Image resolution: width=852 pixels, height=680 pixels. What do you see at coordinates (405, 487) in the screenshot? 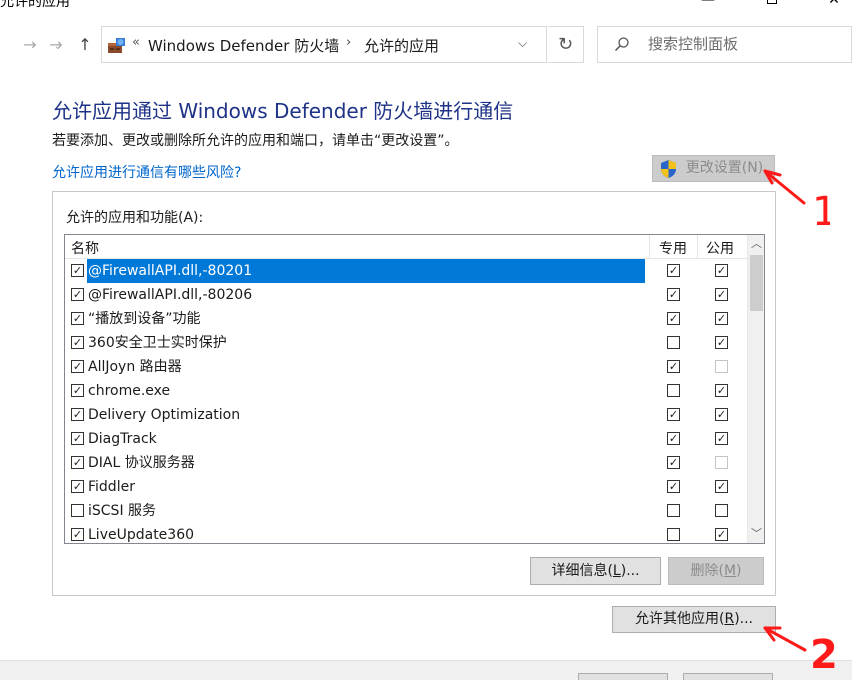
I see `table-row: ✓ Fiddler ✓ ✓` at bounding box center [405, 487].